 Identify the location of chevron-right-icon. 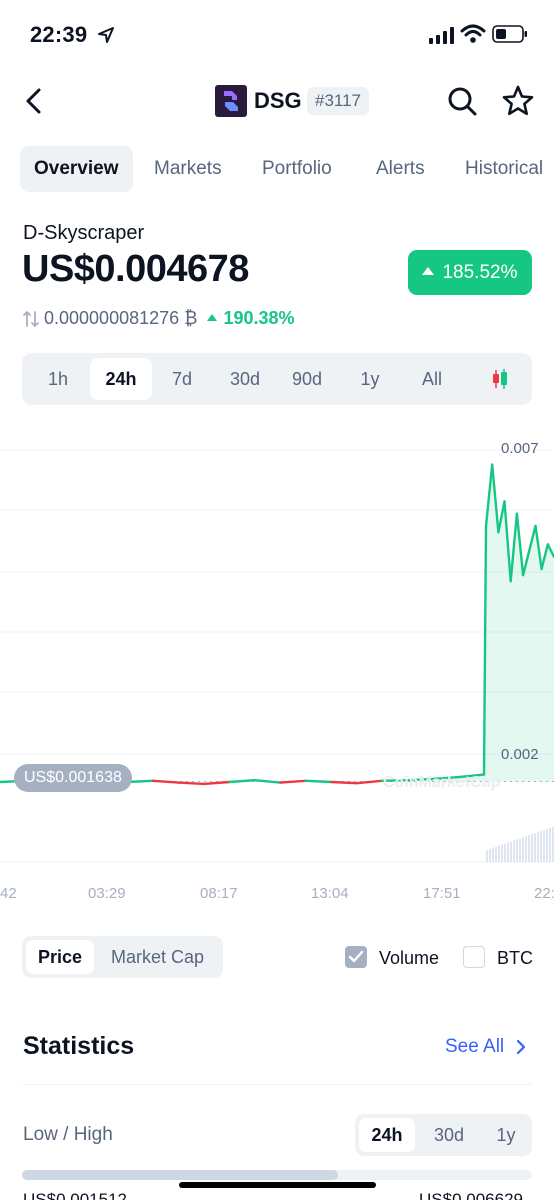
(521, 1047).